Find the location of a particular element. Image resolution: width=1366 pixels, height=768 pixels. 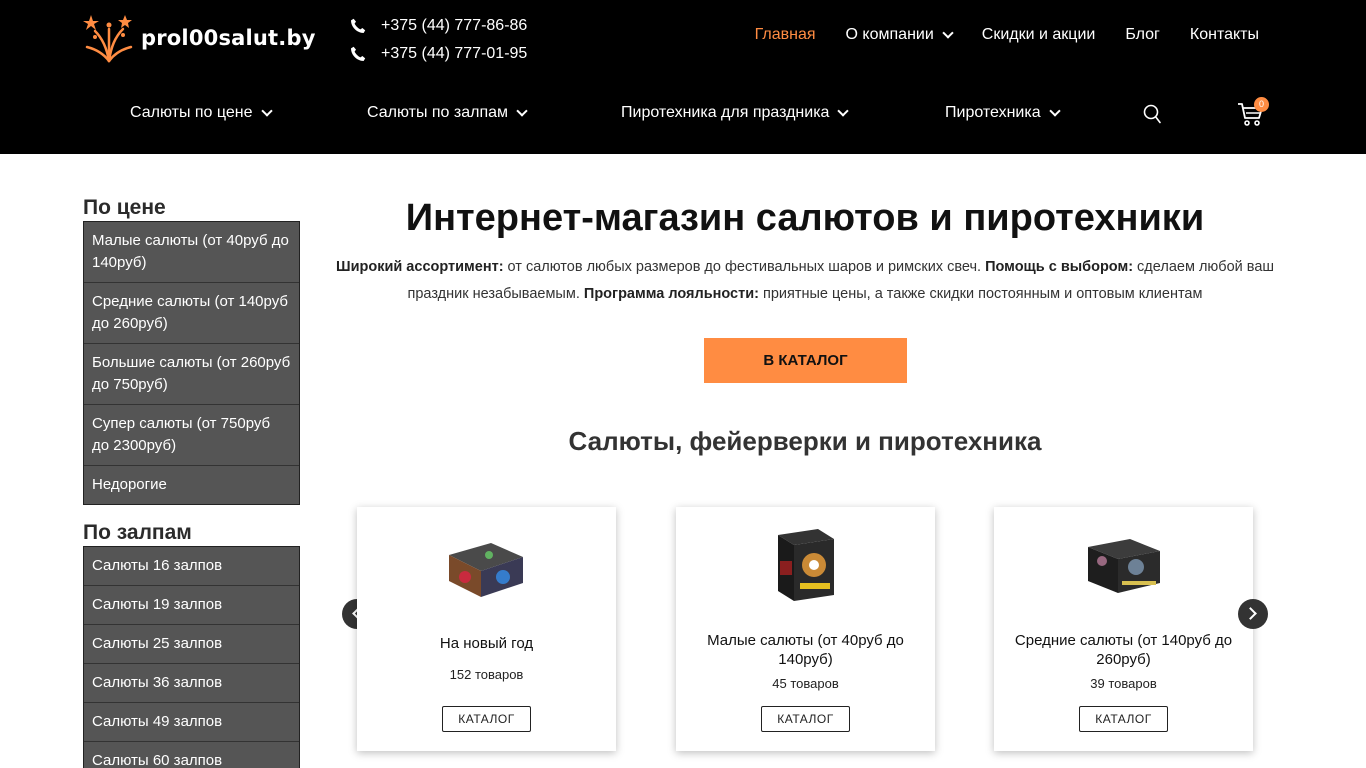

fireworks-logo-icon is located at coordinates (108, 39).